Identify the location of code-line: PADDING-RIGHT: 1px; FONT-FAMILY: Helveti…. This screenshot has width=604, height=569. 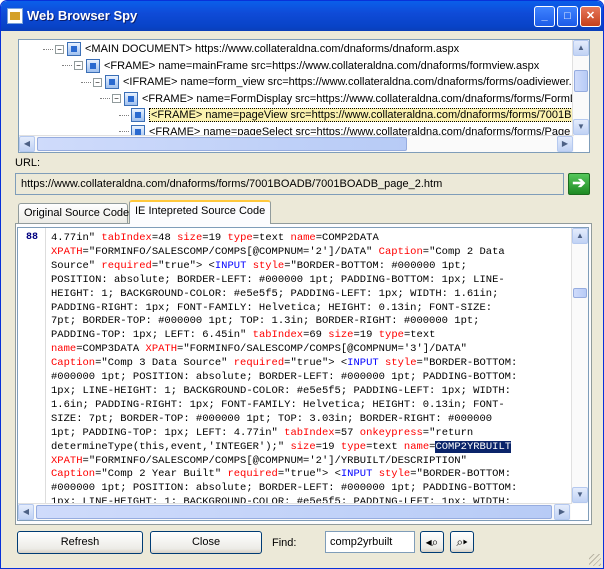
(310, 309).